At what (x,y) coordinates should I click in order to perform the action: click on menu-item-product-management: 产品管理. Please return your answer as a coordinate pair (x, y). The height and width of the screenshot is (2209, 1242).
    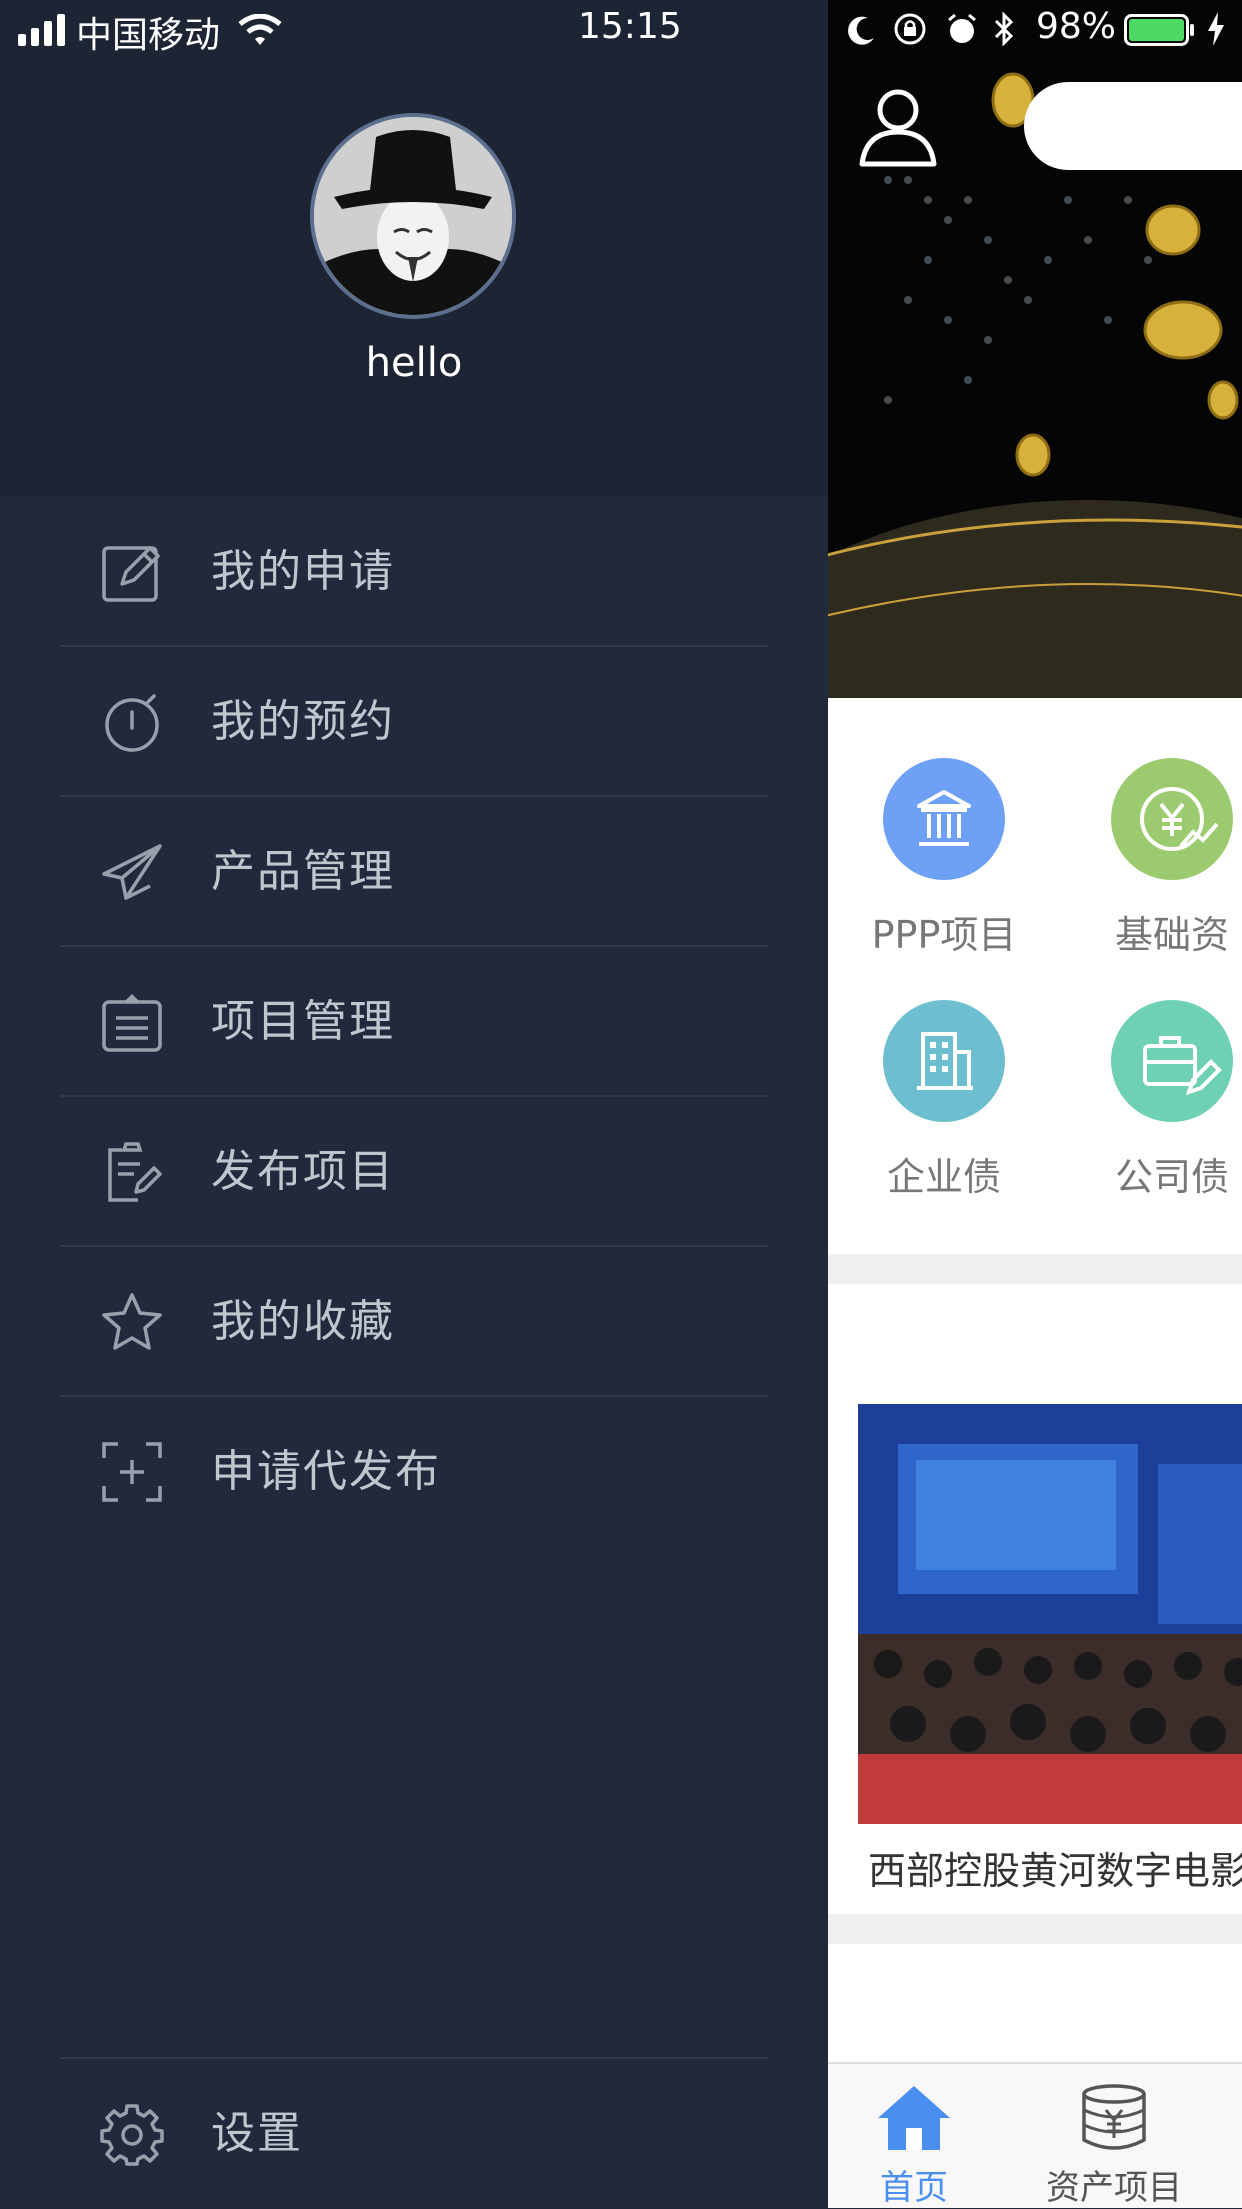
    Looking at the image, I should click on (414, 872).